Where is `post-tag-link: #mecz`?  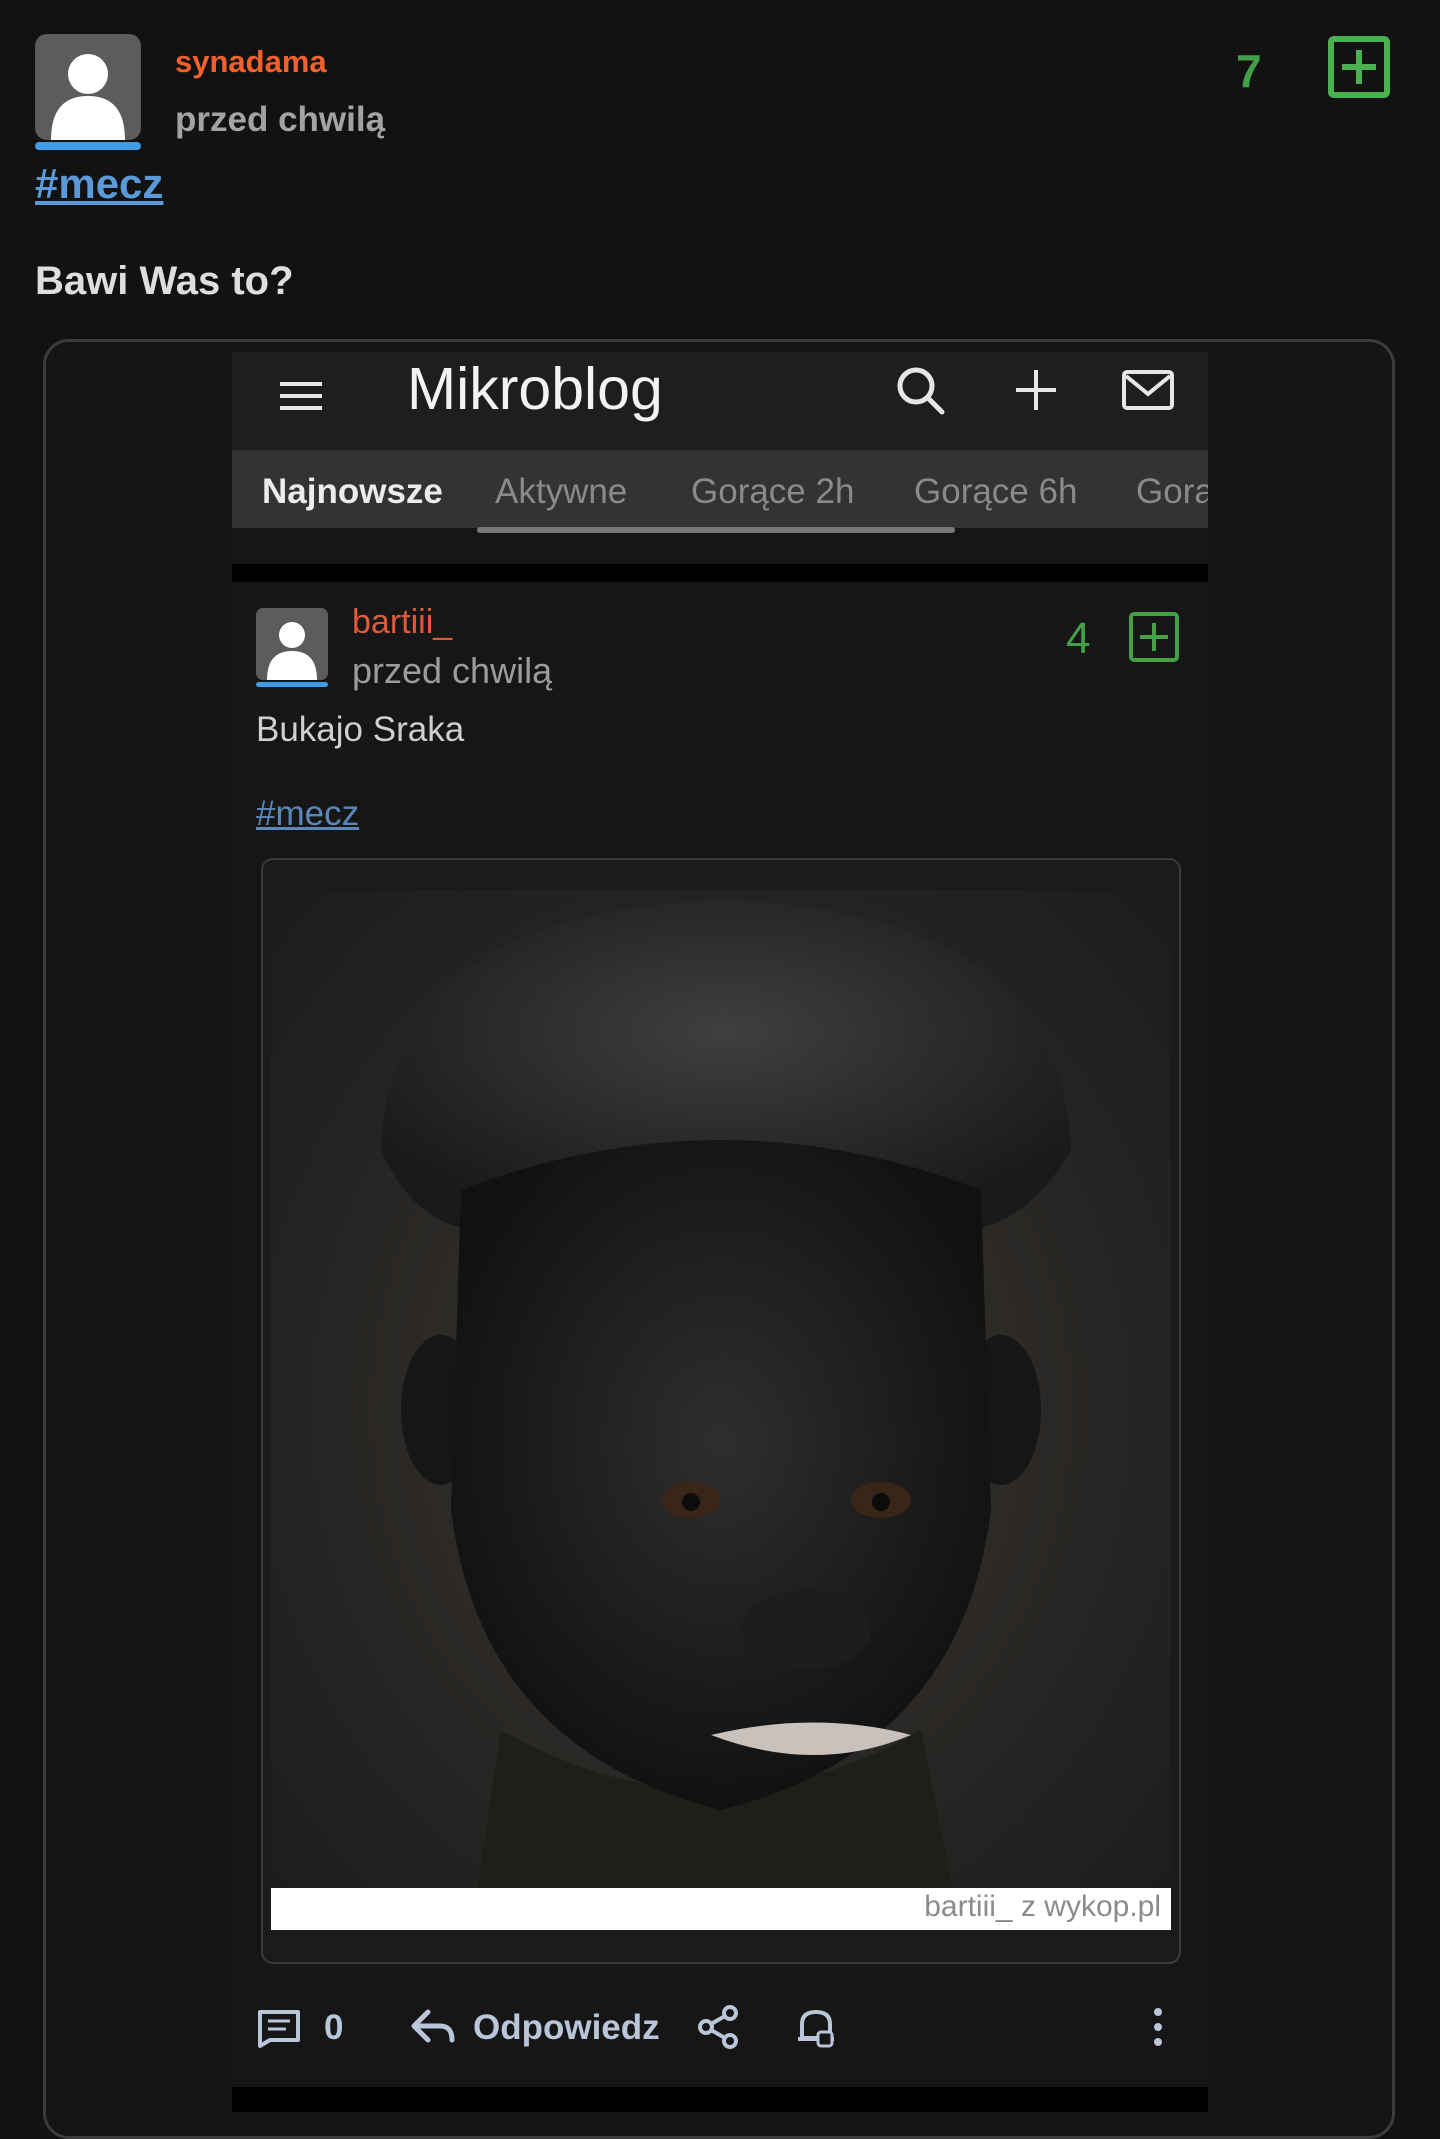 post-tag-link: #mecz is located at coordinates (99, 184).